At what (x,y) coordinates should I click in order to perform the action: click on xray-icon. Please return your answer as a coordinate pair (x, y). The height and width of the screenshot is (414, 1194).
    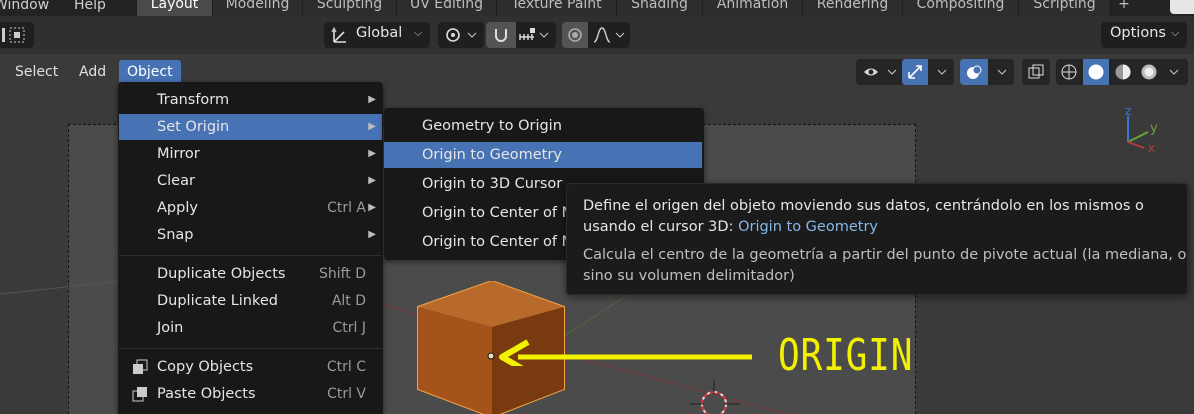
    Looking at the image, I should click on (1036, 71).